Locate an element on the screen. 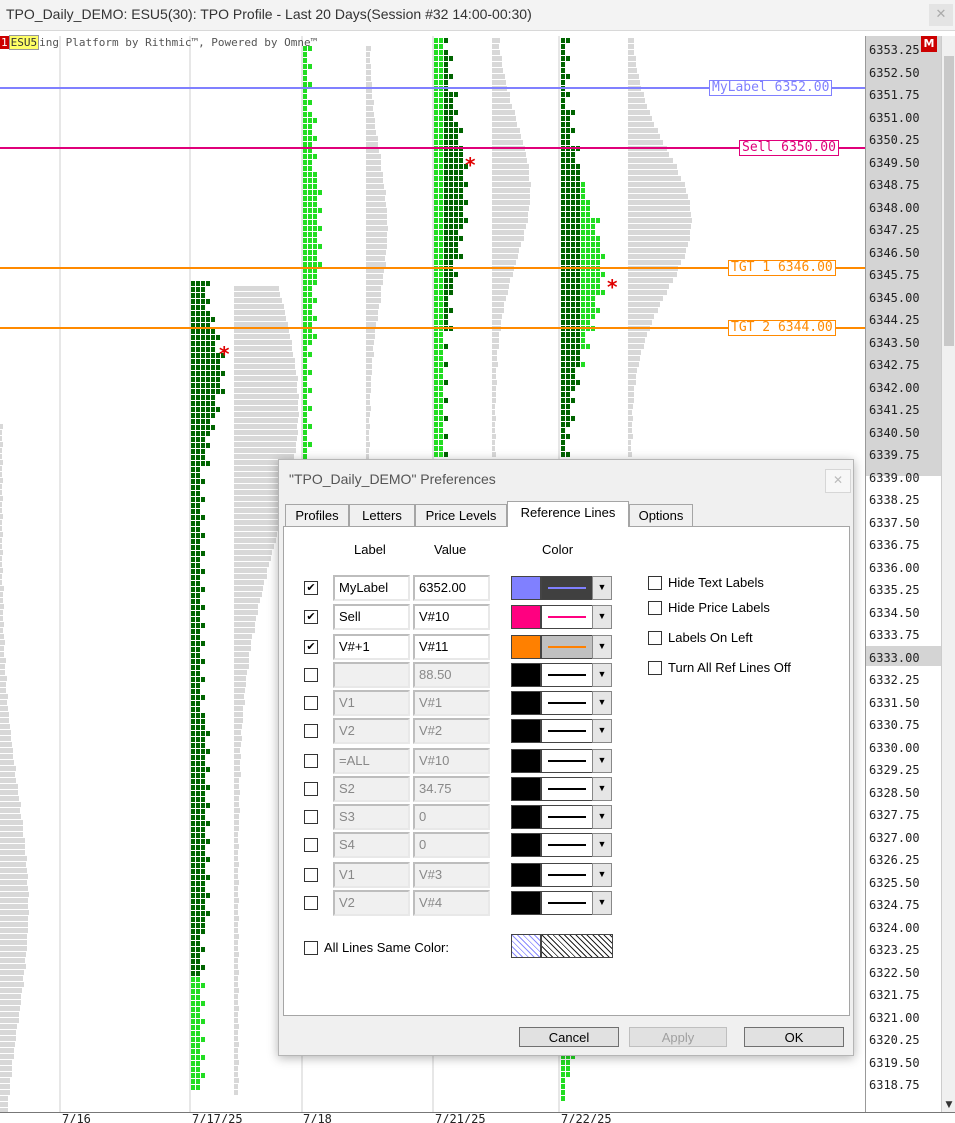  ref-line-label-input is located at coordinates (371, 675).